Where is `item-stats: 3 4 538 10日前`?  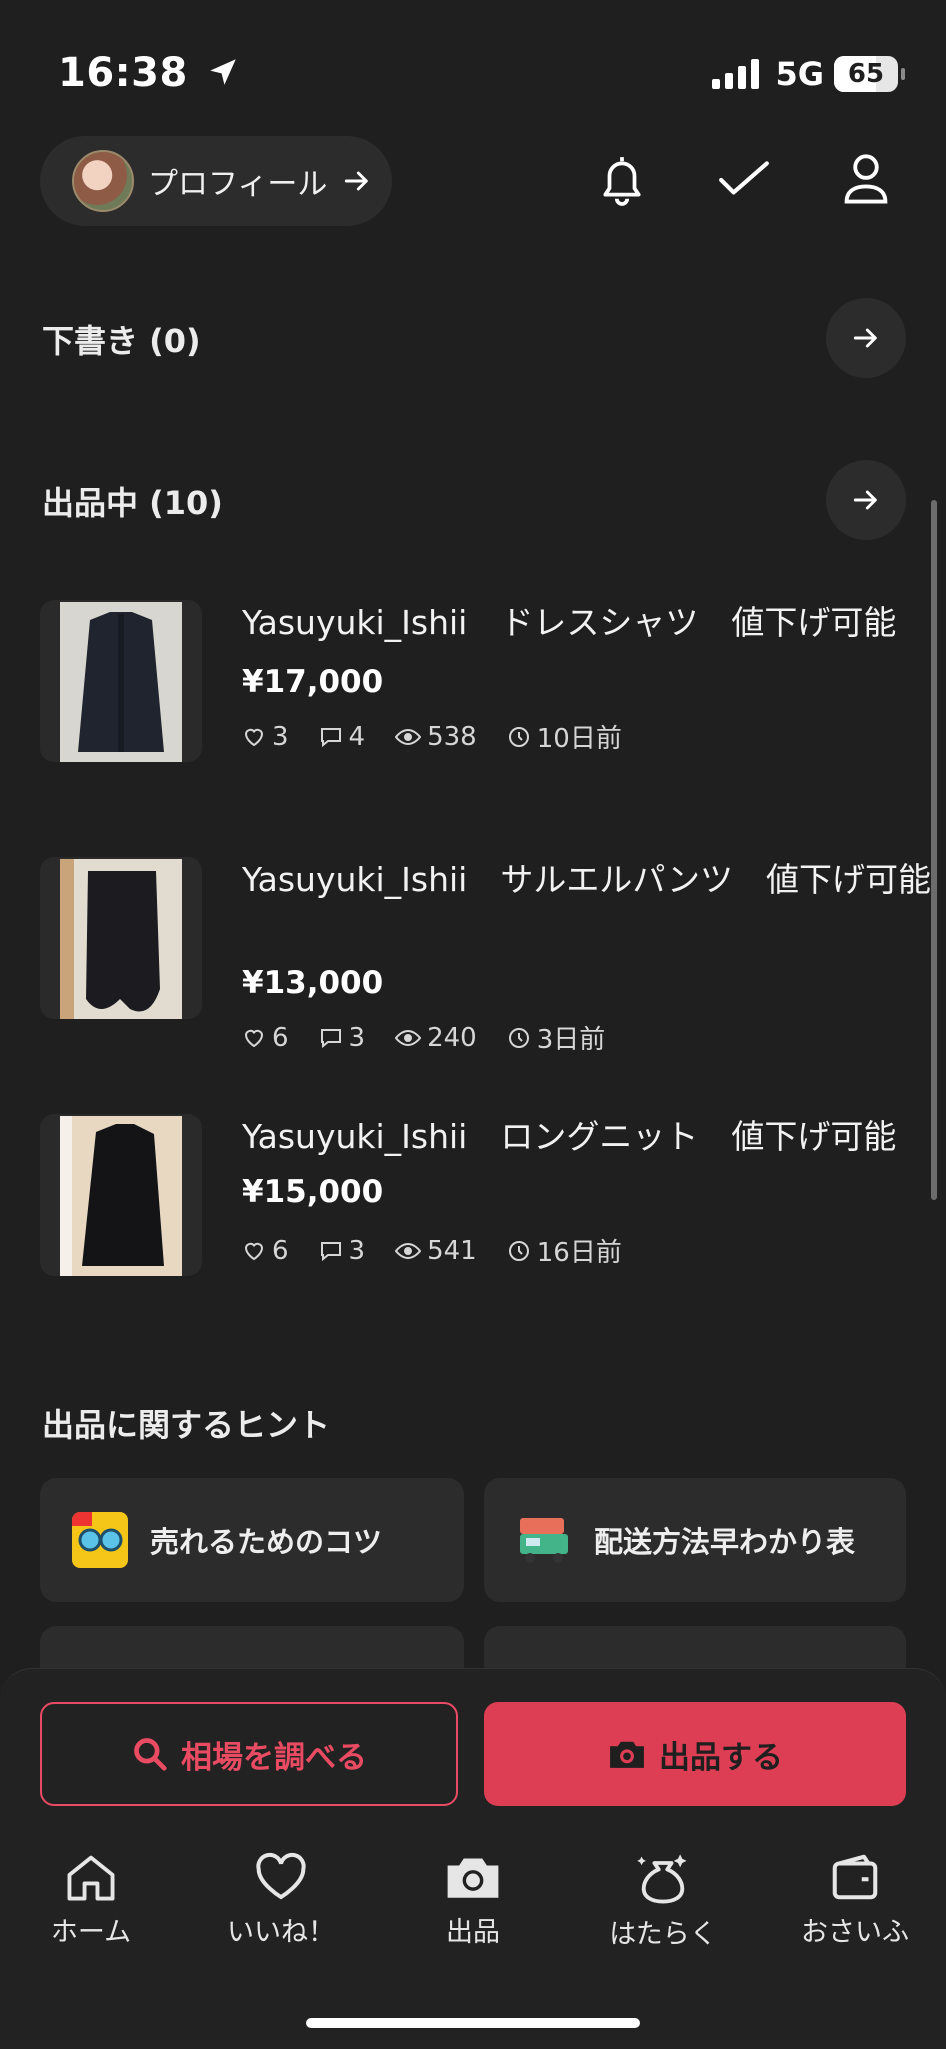 item-stats: 3 4 538 10日前 is located at coordinates (447, 736).